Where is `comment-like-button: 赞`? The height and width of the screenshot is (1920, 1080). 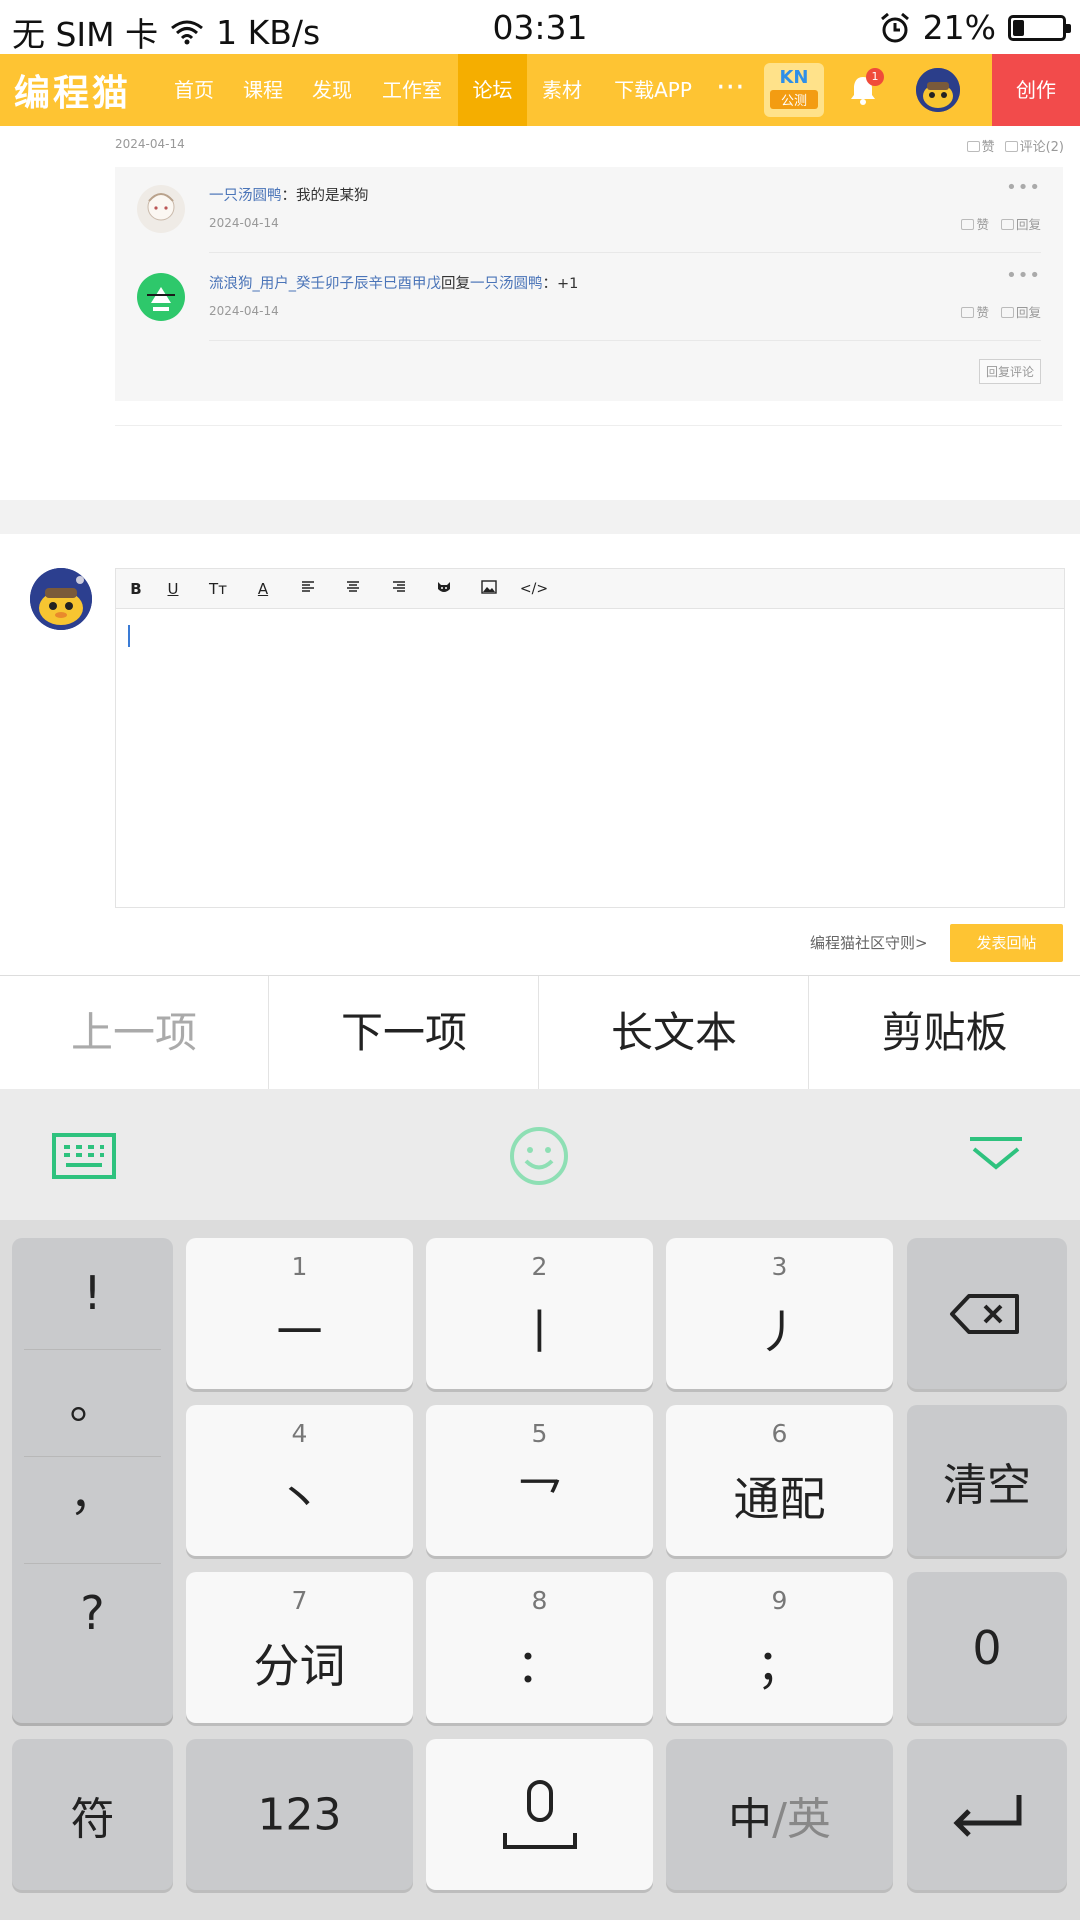
comment-like-button: 赞 is located at coordinates (980, 145).